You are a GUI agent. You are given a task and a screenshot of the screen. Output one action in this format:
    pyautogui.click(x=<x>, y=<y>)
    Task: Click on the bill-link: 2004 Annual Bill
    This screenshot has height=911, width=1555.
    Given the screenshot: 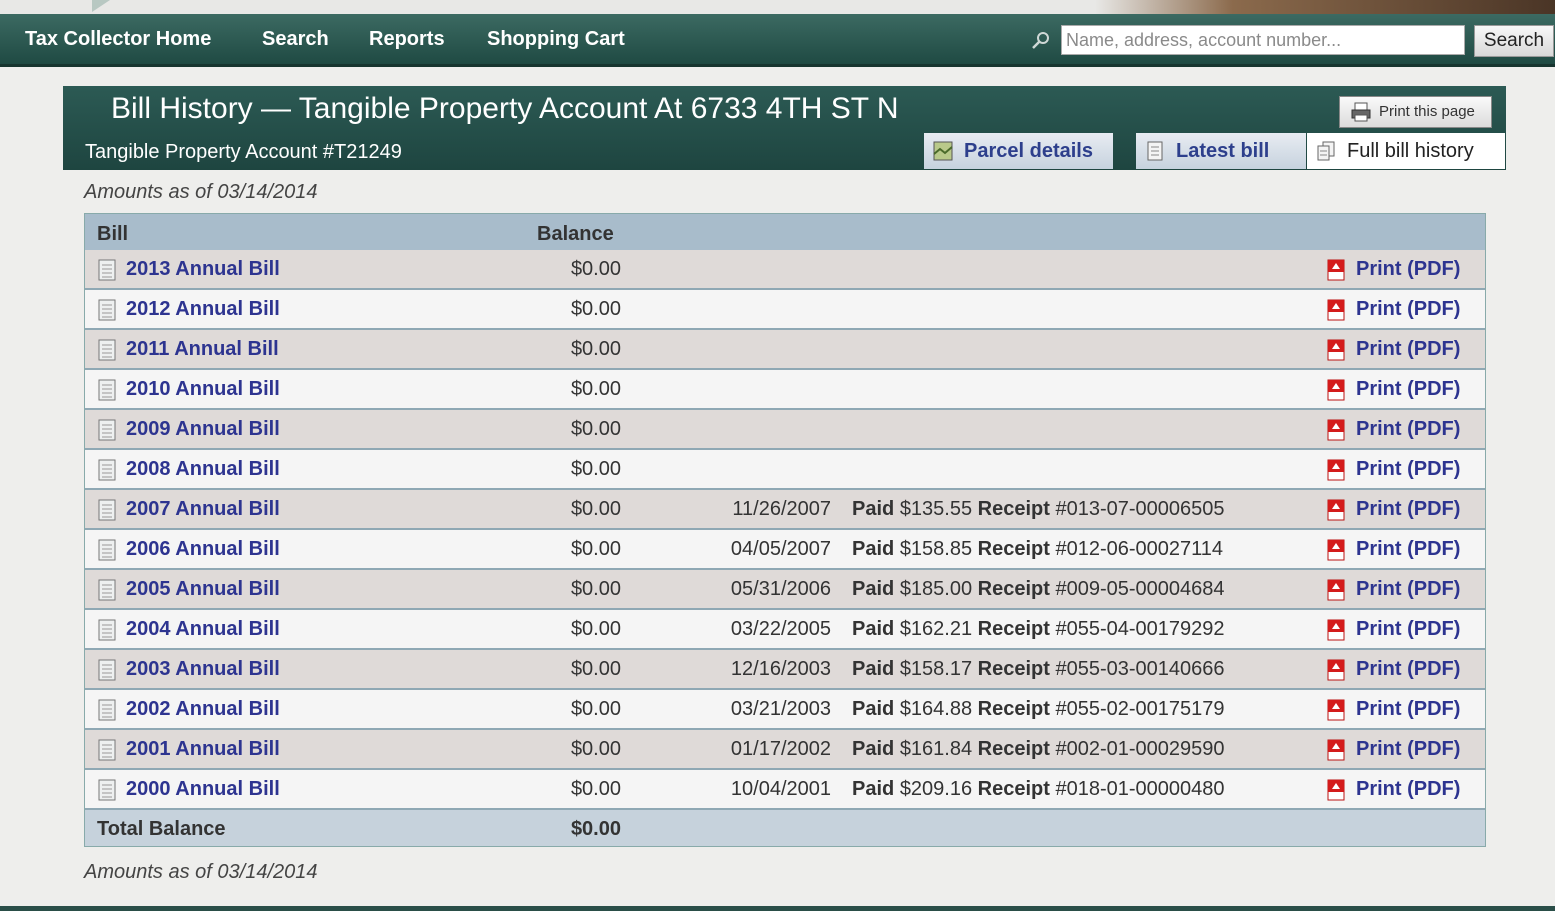 What is the action you would take?
    pyautogui.click(x=203, y=629)
    